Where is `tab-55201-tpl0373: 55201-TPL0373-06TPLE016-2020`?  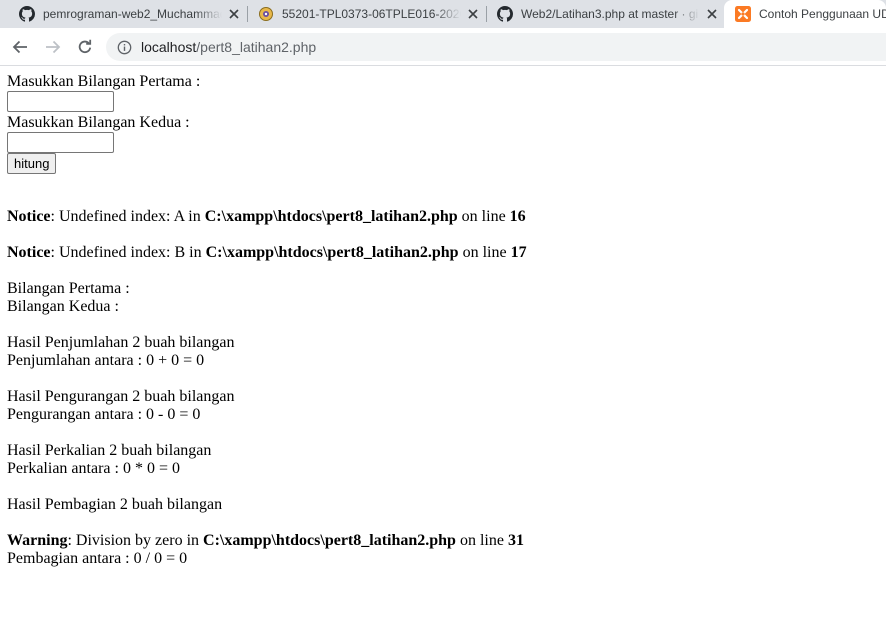 tab-55201-tpl0373: 55201-TPL0373-06TPLE016-2020 is located at coordinates (365, 14).